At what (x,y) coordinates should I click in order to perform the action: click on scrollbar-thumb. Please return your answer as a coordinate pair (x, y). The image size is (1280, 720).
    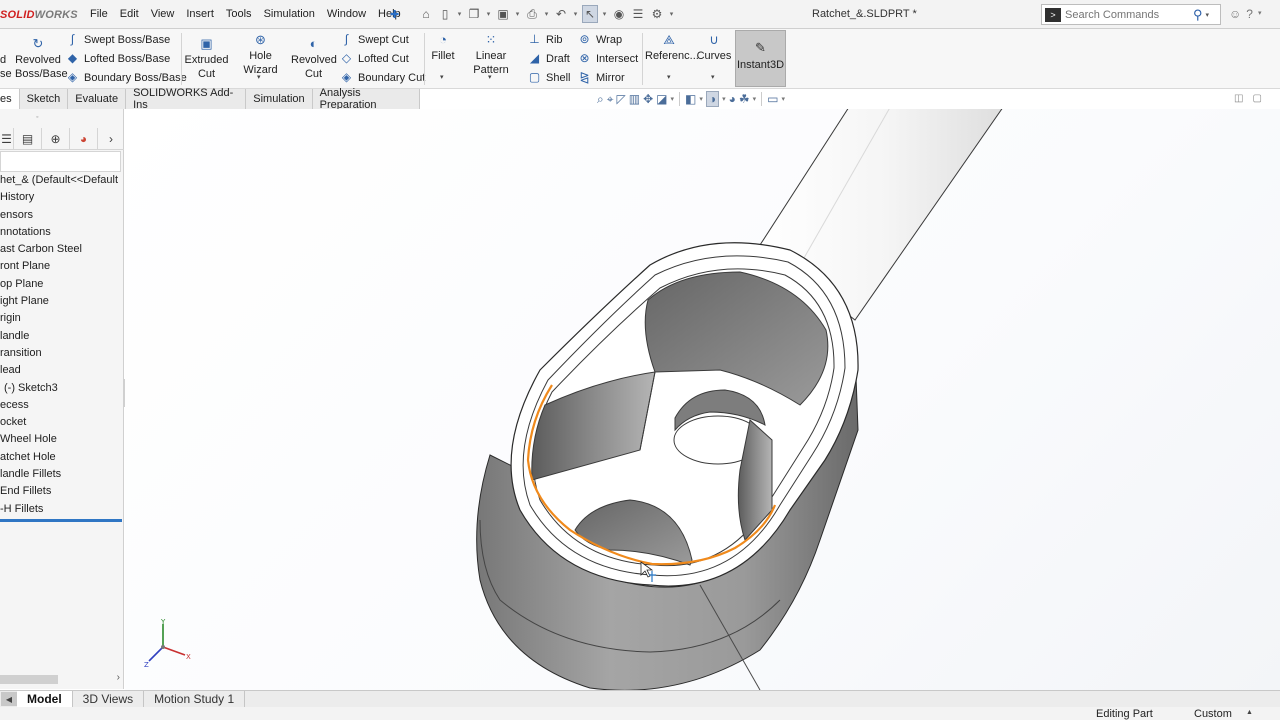
    Looking at the image, I should click on (29, 679).